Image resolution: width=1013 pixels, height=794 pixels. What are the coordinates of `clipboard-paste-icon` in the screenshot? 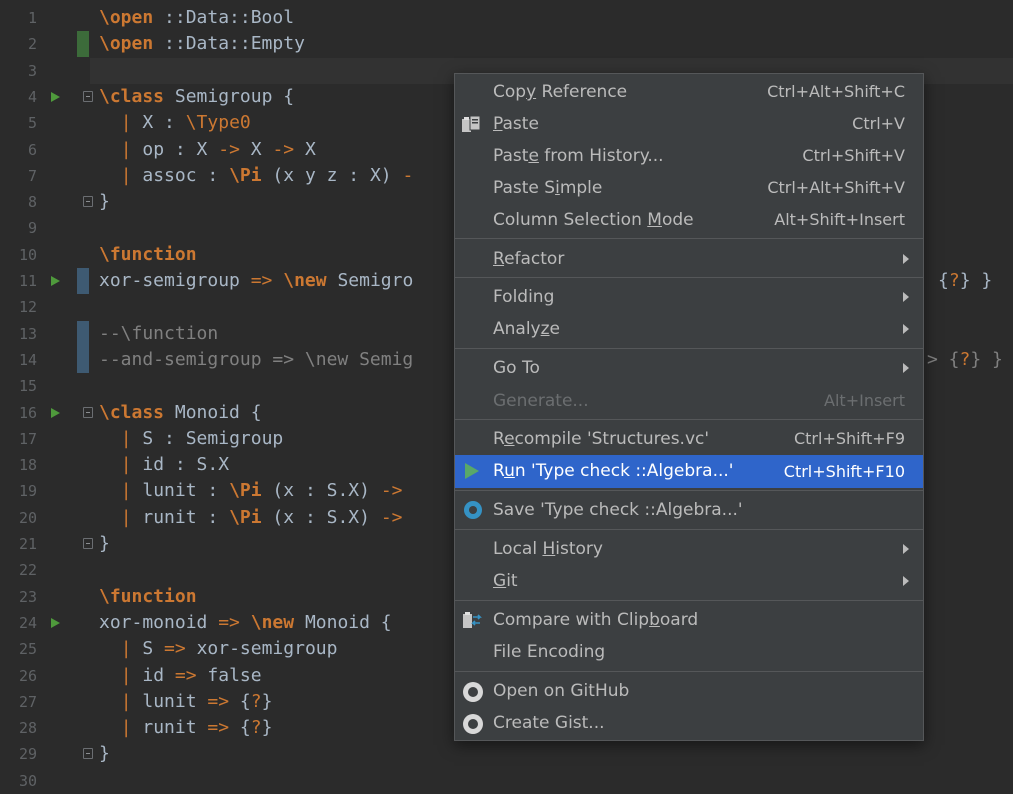 It's located at (471, 123).